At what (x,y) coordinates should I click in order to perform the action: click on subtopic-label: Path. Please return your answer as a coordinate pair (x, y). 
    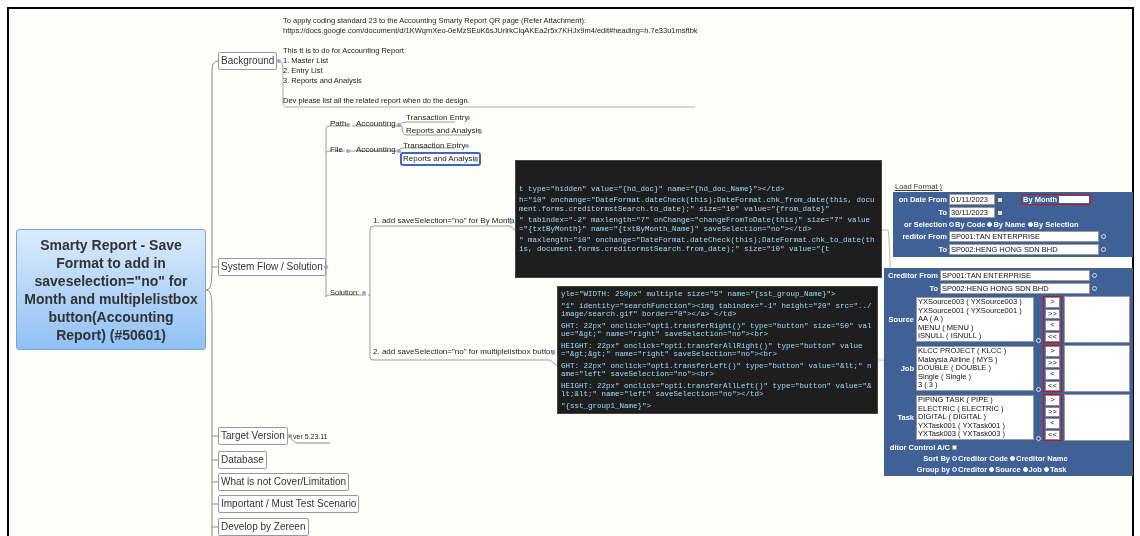
    Looking at the image, I should click on (338, 124).